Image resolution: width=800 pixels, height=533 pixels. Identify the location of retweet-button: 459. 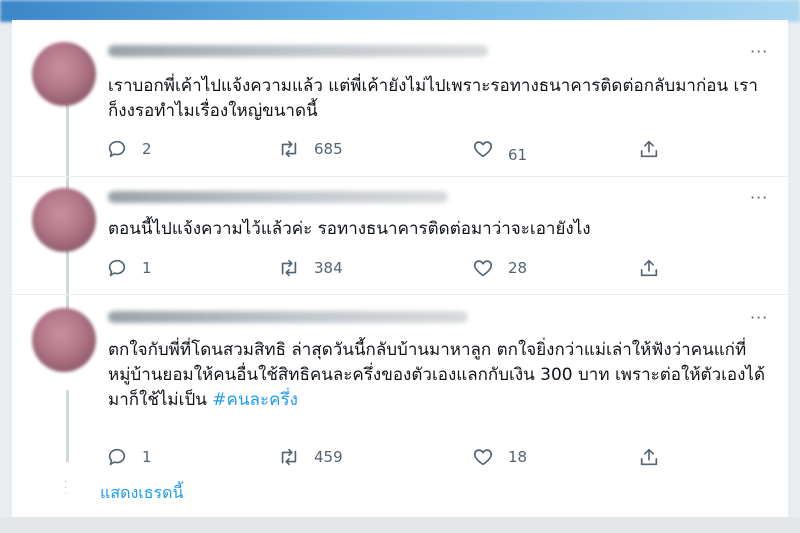
(310, 457).